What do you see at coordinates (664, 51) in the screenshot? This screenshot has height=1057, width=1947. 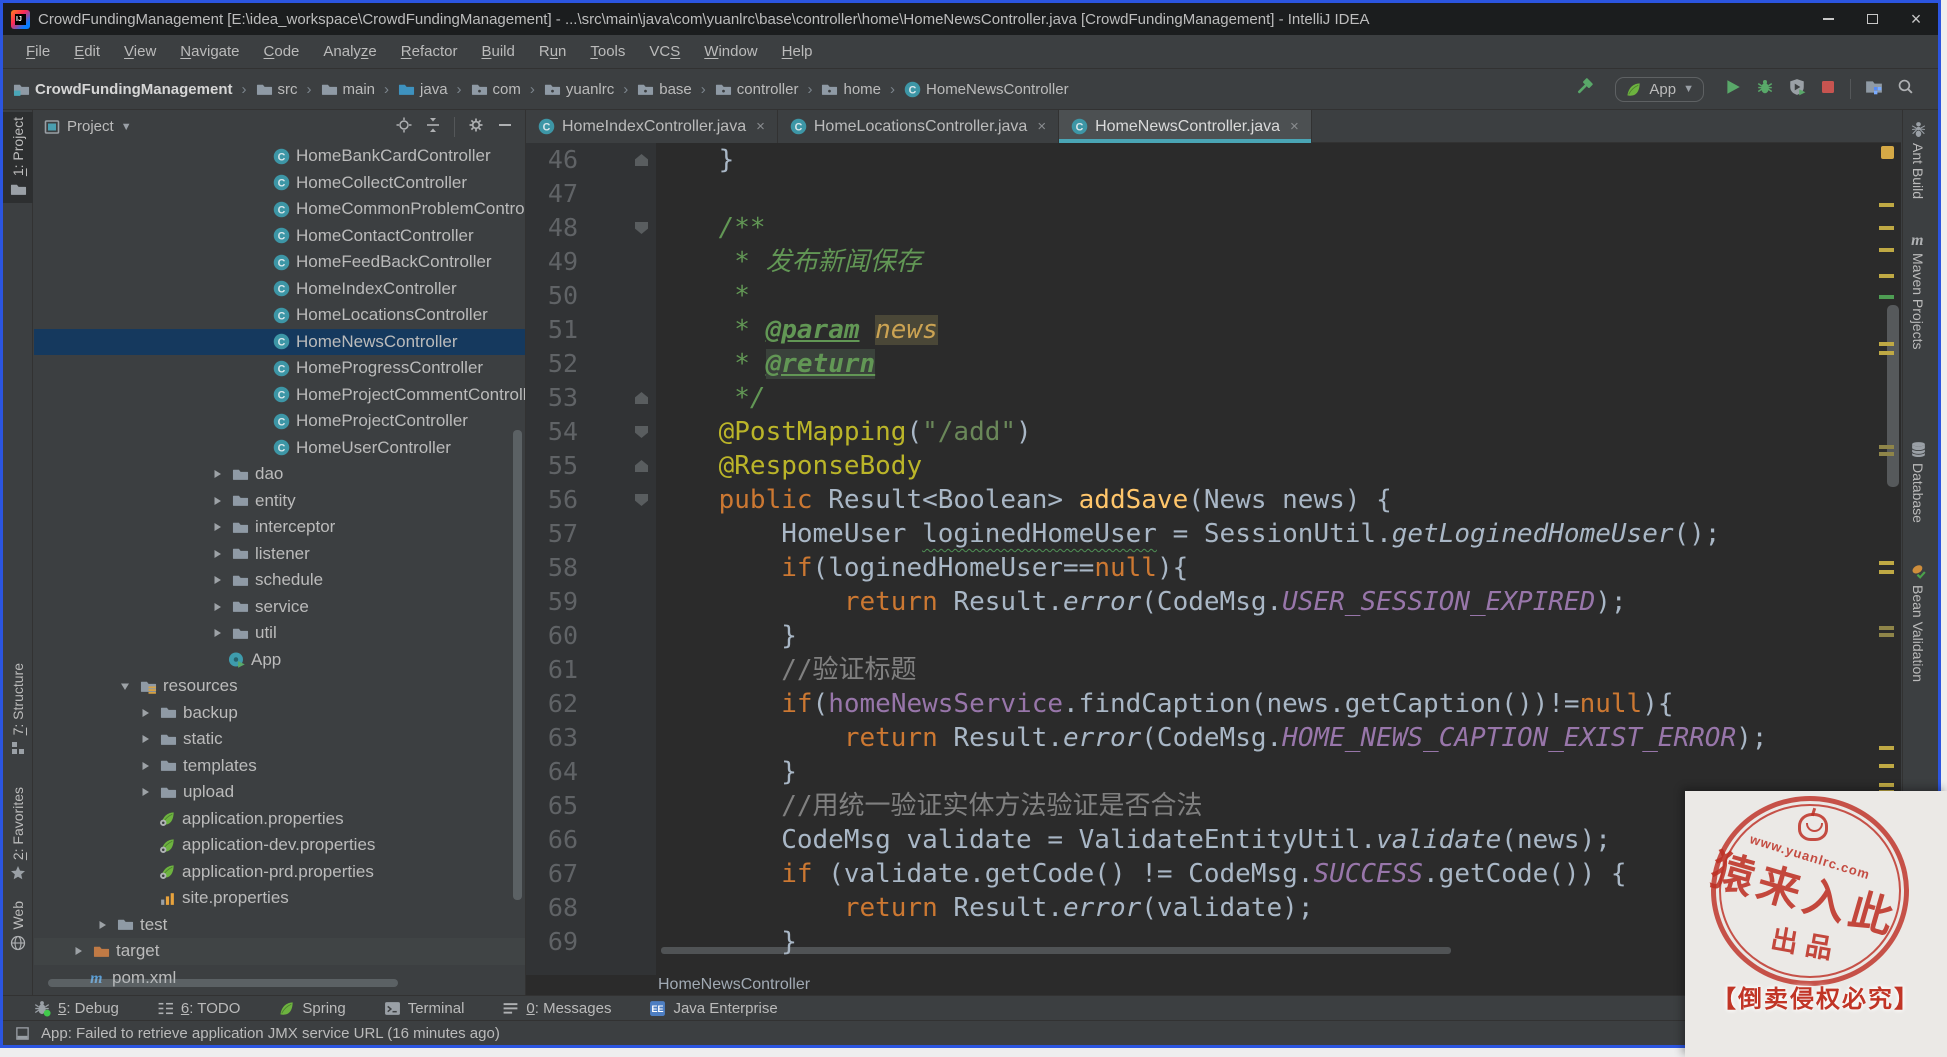 I see `menu-vcs: VCS` at bounding box center [664, 51].